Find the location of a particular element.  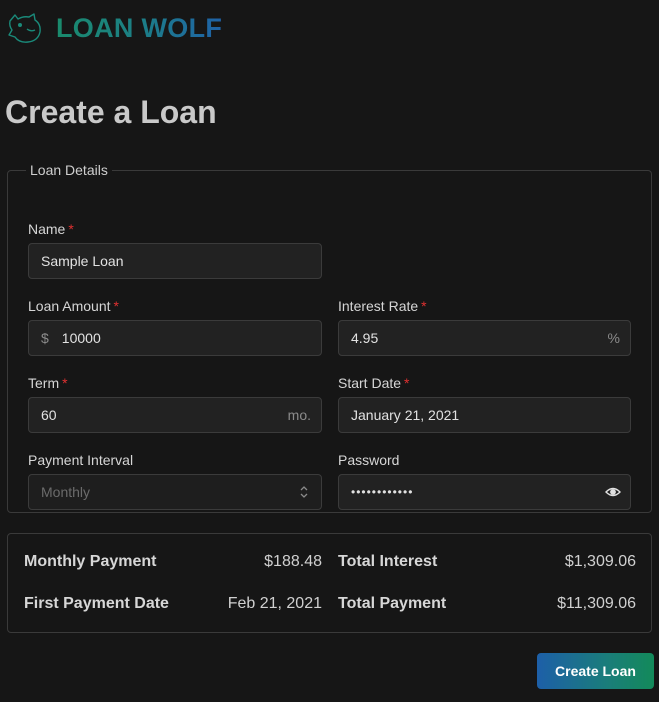

interest-rate-input: 4.95 % is located at coordinates (484, 338).